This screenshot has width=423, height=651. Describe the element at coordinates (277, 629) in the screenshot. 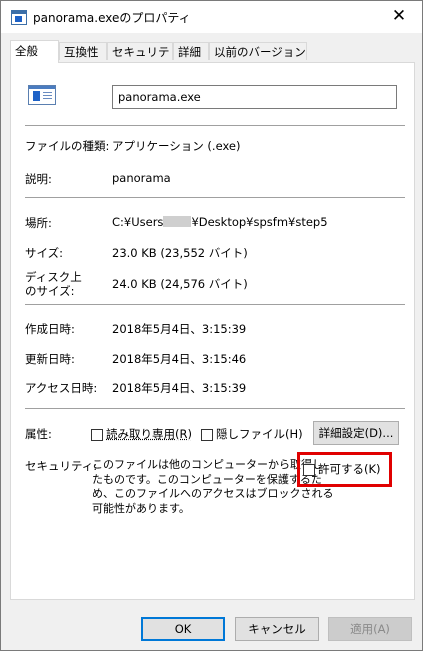

I see `cancel-button: キャンセル` at that location.